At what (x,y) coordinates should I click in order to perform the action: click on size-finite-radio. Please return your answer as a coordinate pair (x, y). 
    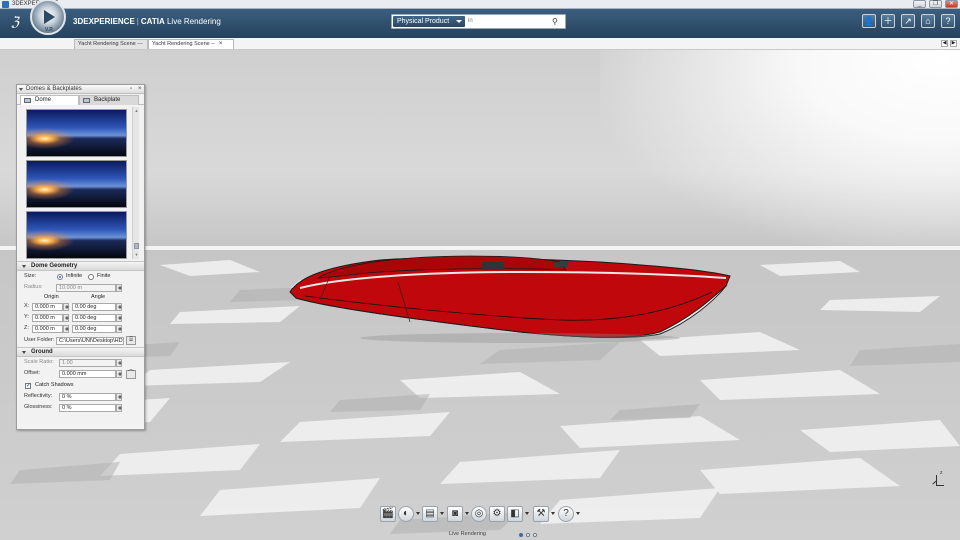
    Looking at the image, I should click on (91, 277).